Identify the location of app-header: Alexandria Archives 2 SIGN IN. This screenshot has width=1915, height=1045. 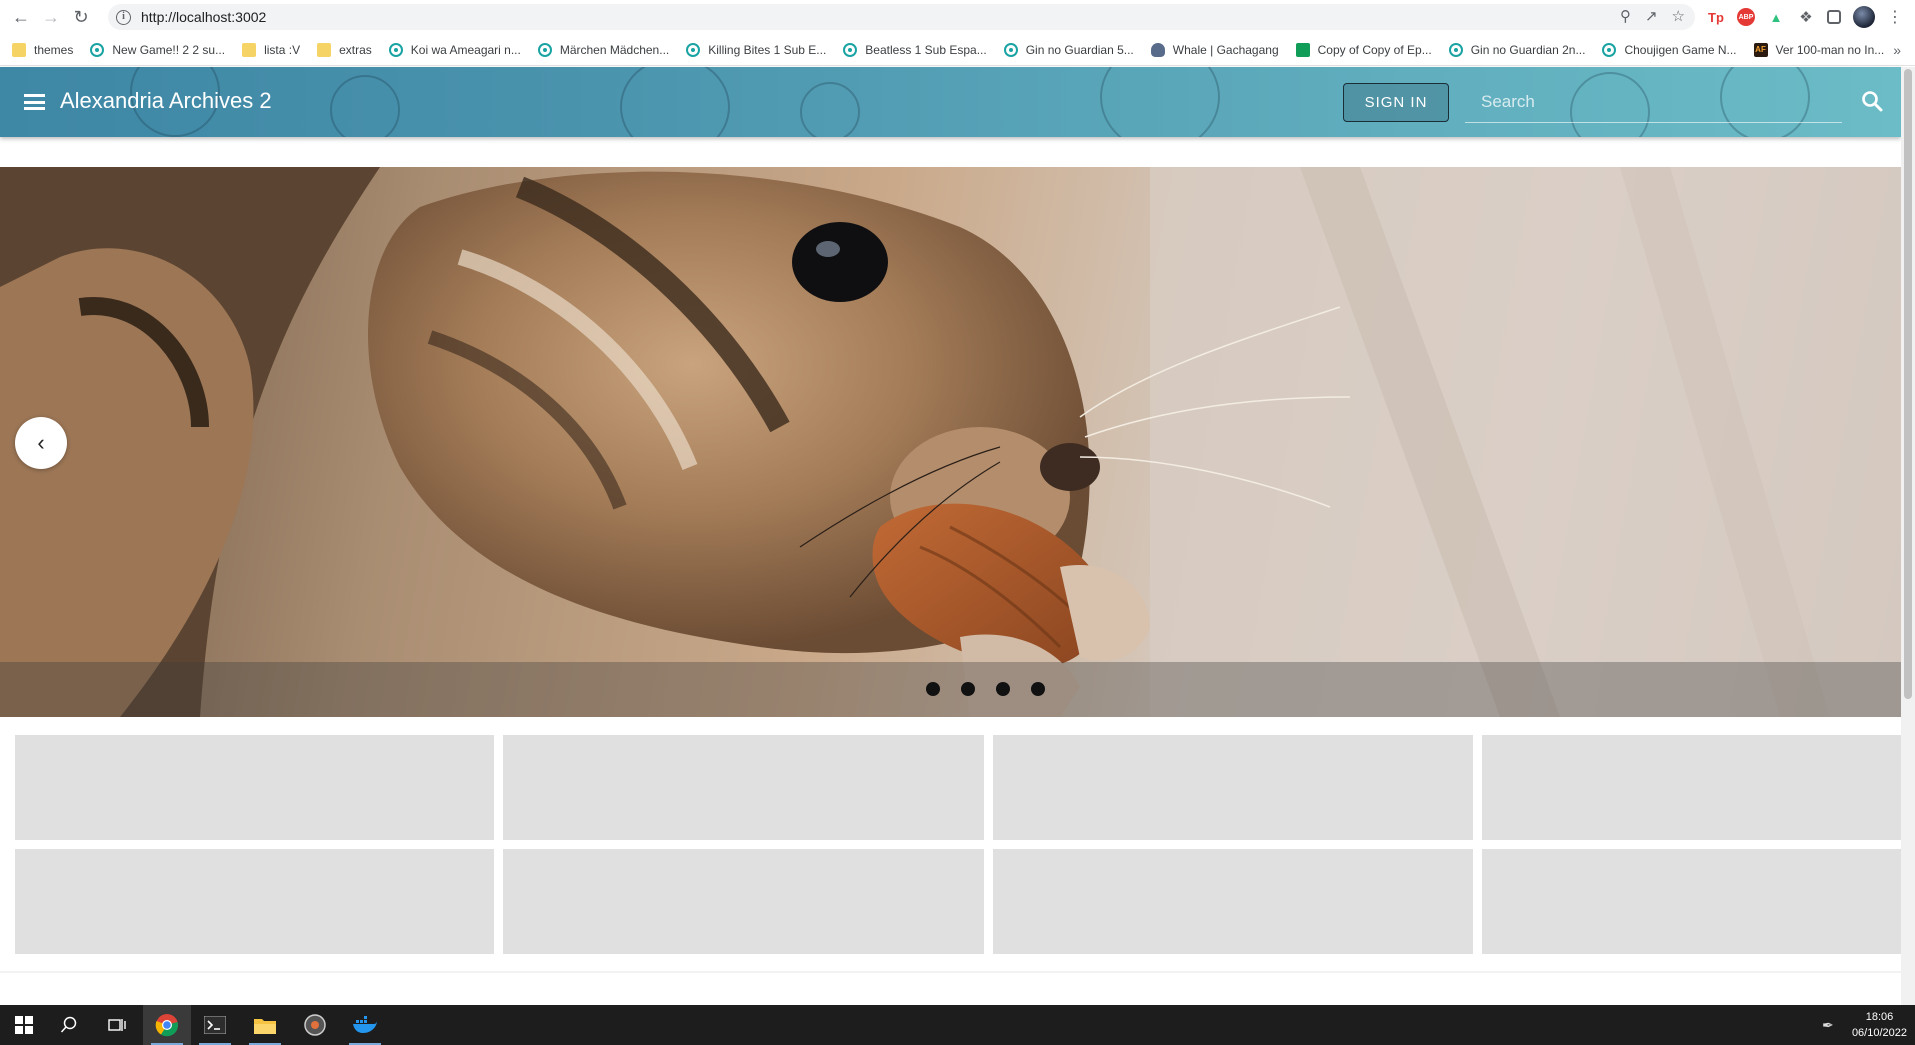
(950, 102).